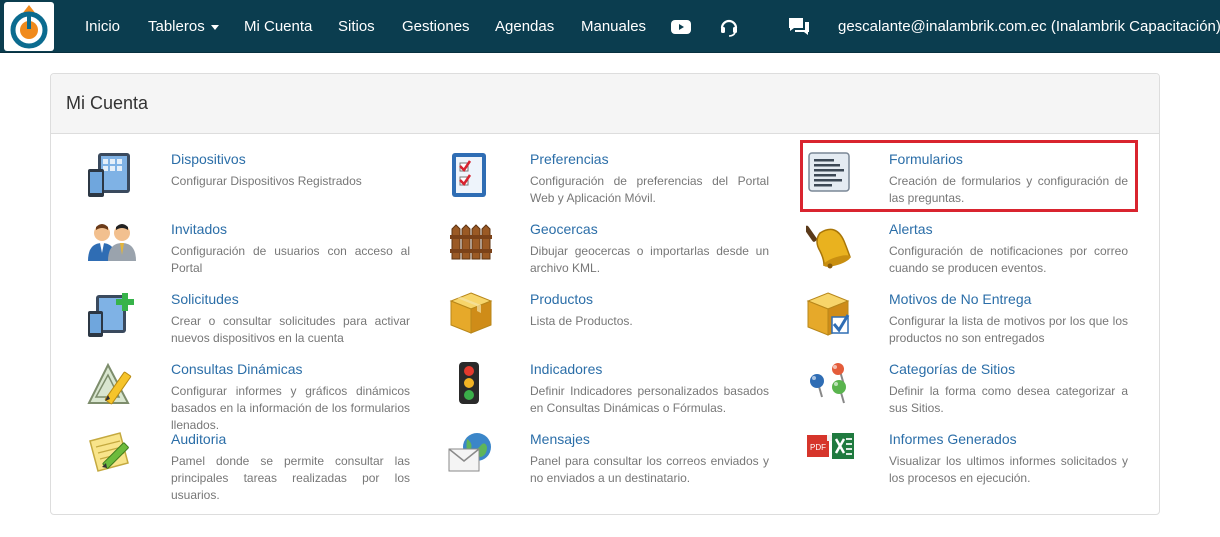 The image size is (1220, 537). Describe the element at coordinates (237, 369) in the screenshot. I see `item-title: Consultas Dinámicas` at that location.